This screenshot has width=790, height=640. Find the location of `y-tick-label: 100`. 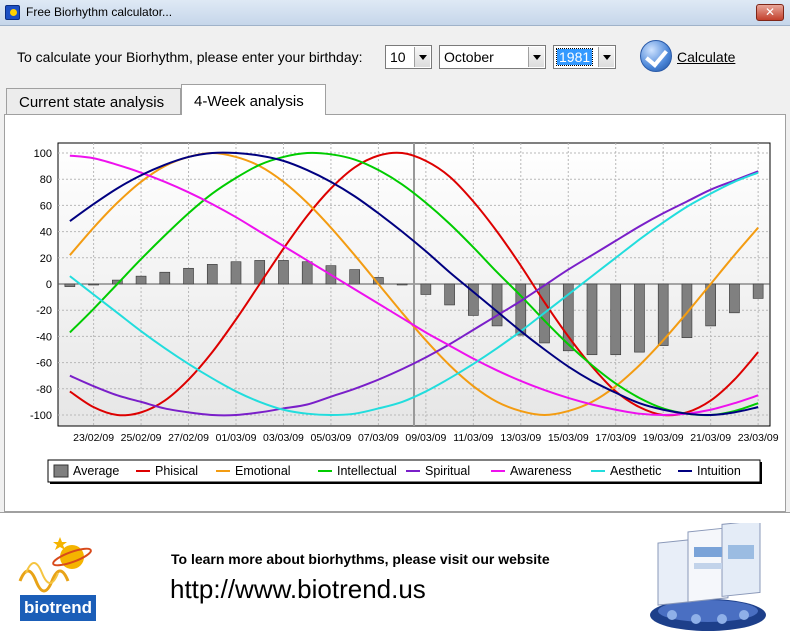

y-tick-label: 100 is located at coordinates (43, 154).